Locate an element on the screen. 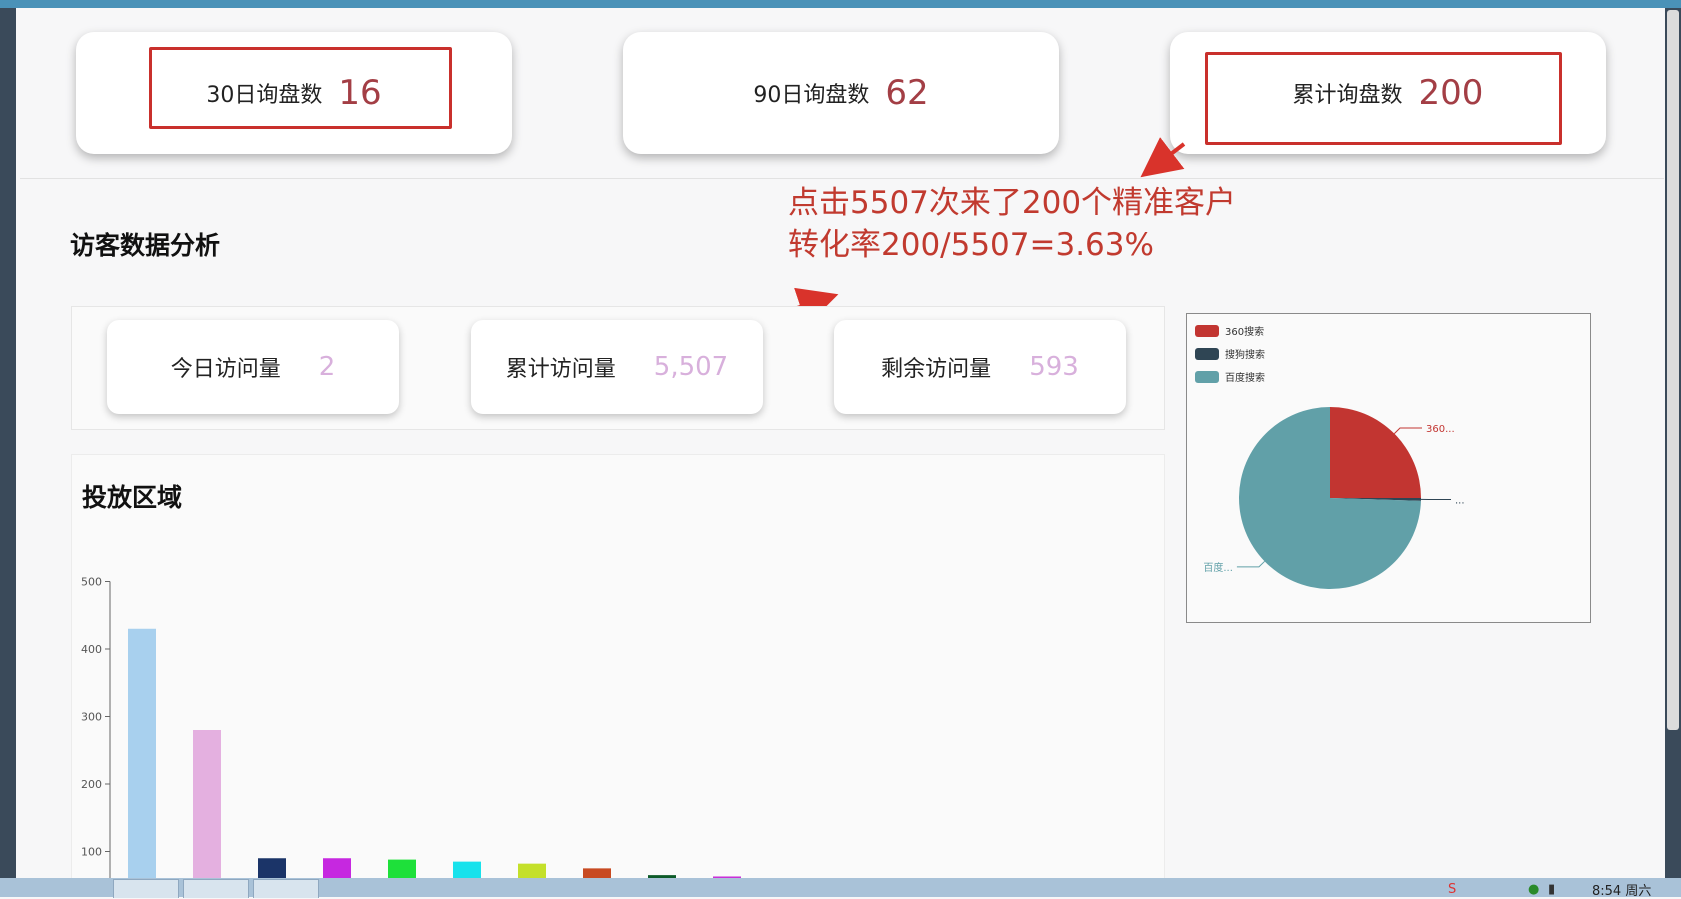  bar-y-tick-label: 400 is located at coordinates (91, 649).